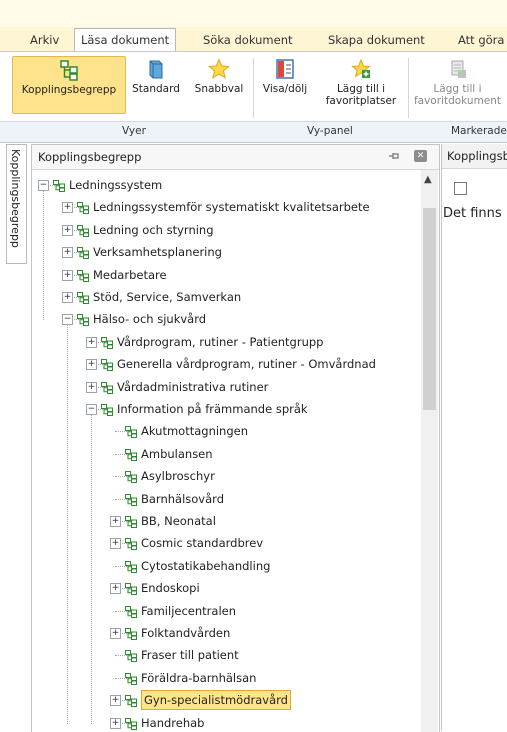  Describe the element at coordinates (156, 89) in the screenshot. I see `standard-label: Standard` at that location.